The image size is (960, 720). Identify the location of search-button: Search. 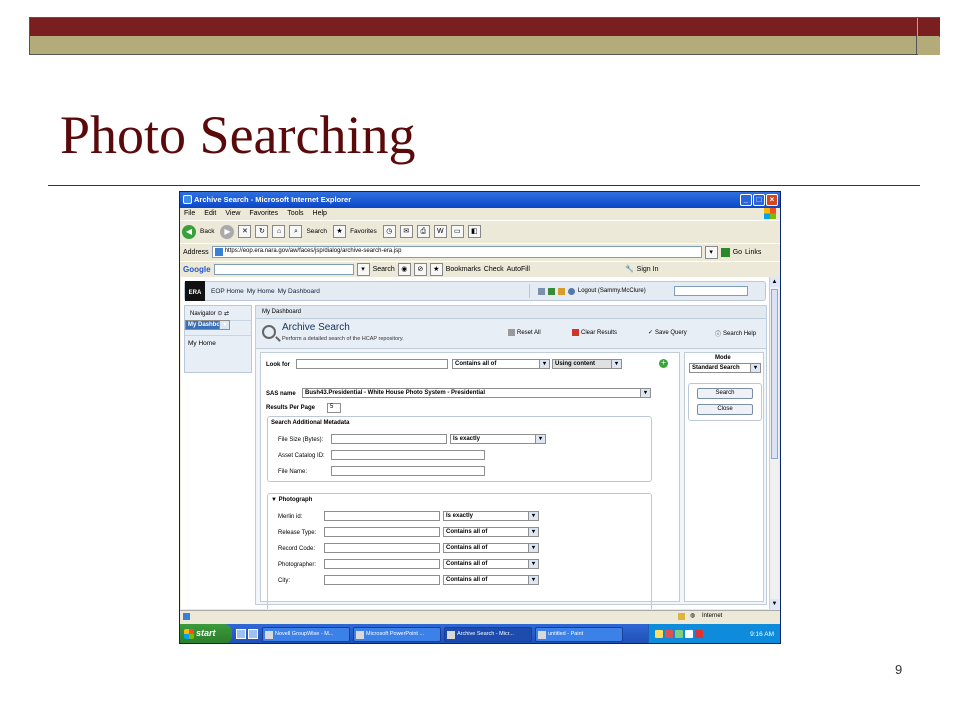
(725, 393).